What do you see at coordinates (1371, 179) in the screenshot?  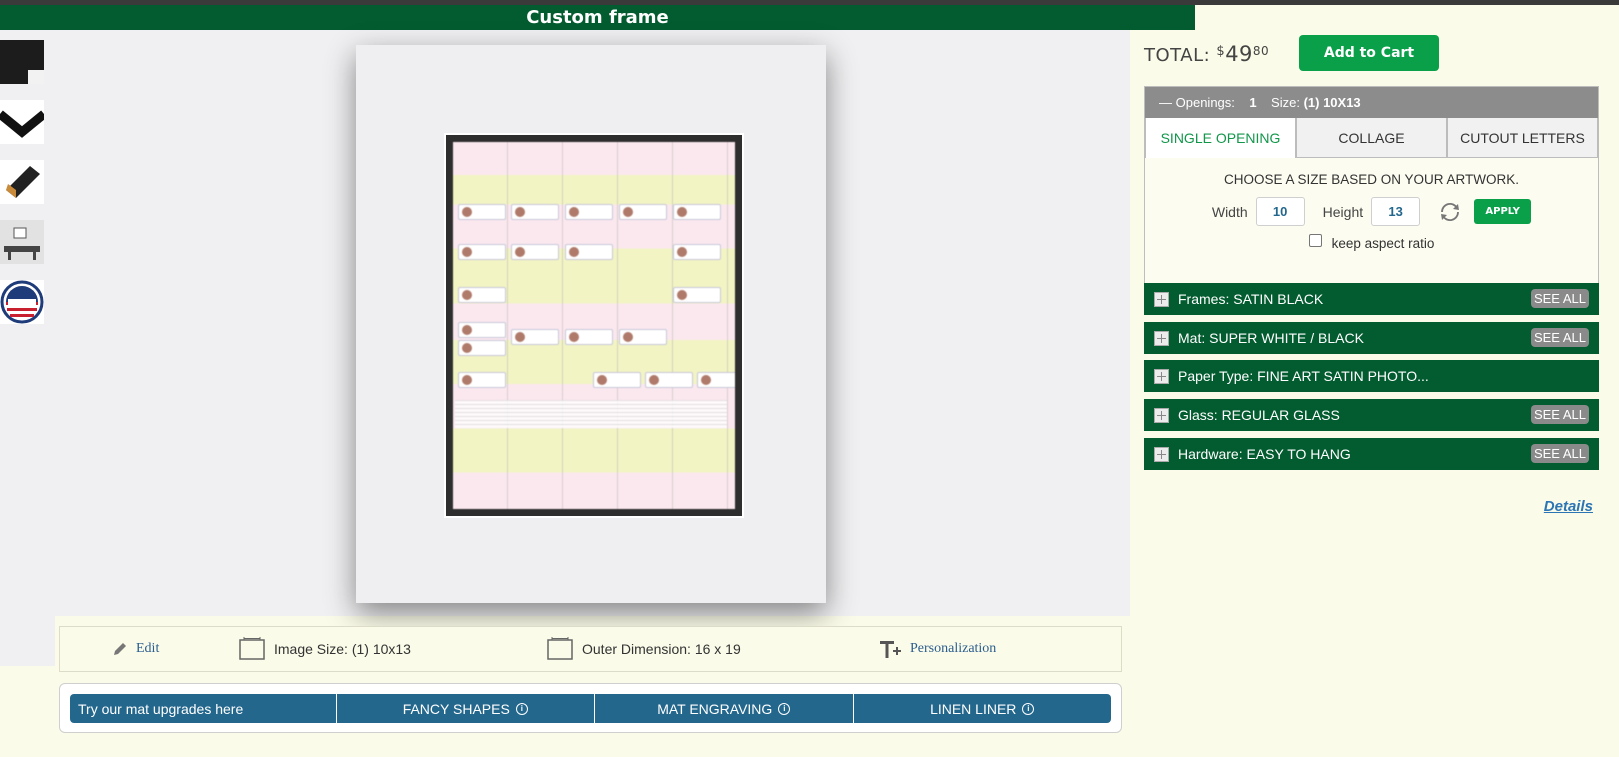 I see `size-form-title: CHOOSE A SIZE BASED ON YOUR ARTWORK.` at bounding box center [1371, 179].